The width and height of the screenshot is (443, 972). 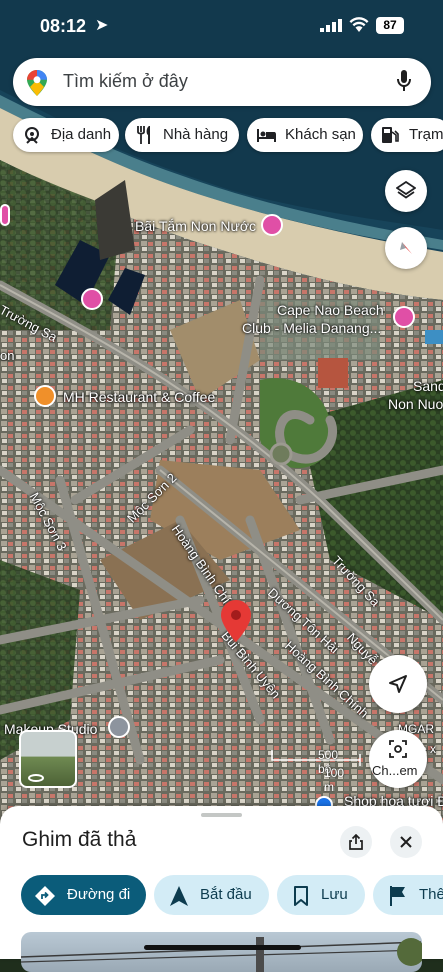 What do you see at coordinates (407, 135) in the screenshot?
I see `chip-gas-stations: Trạm` at bounding box center [407, 135].